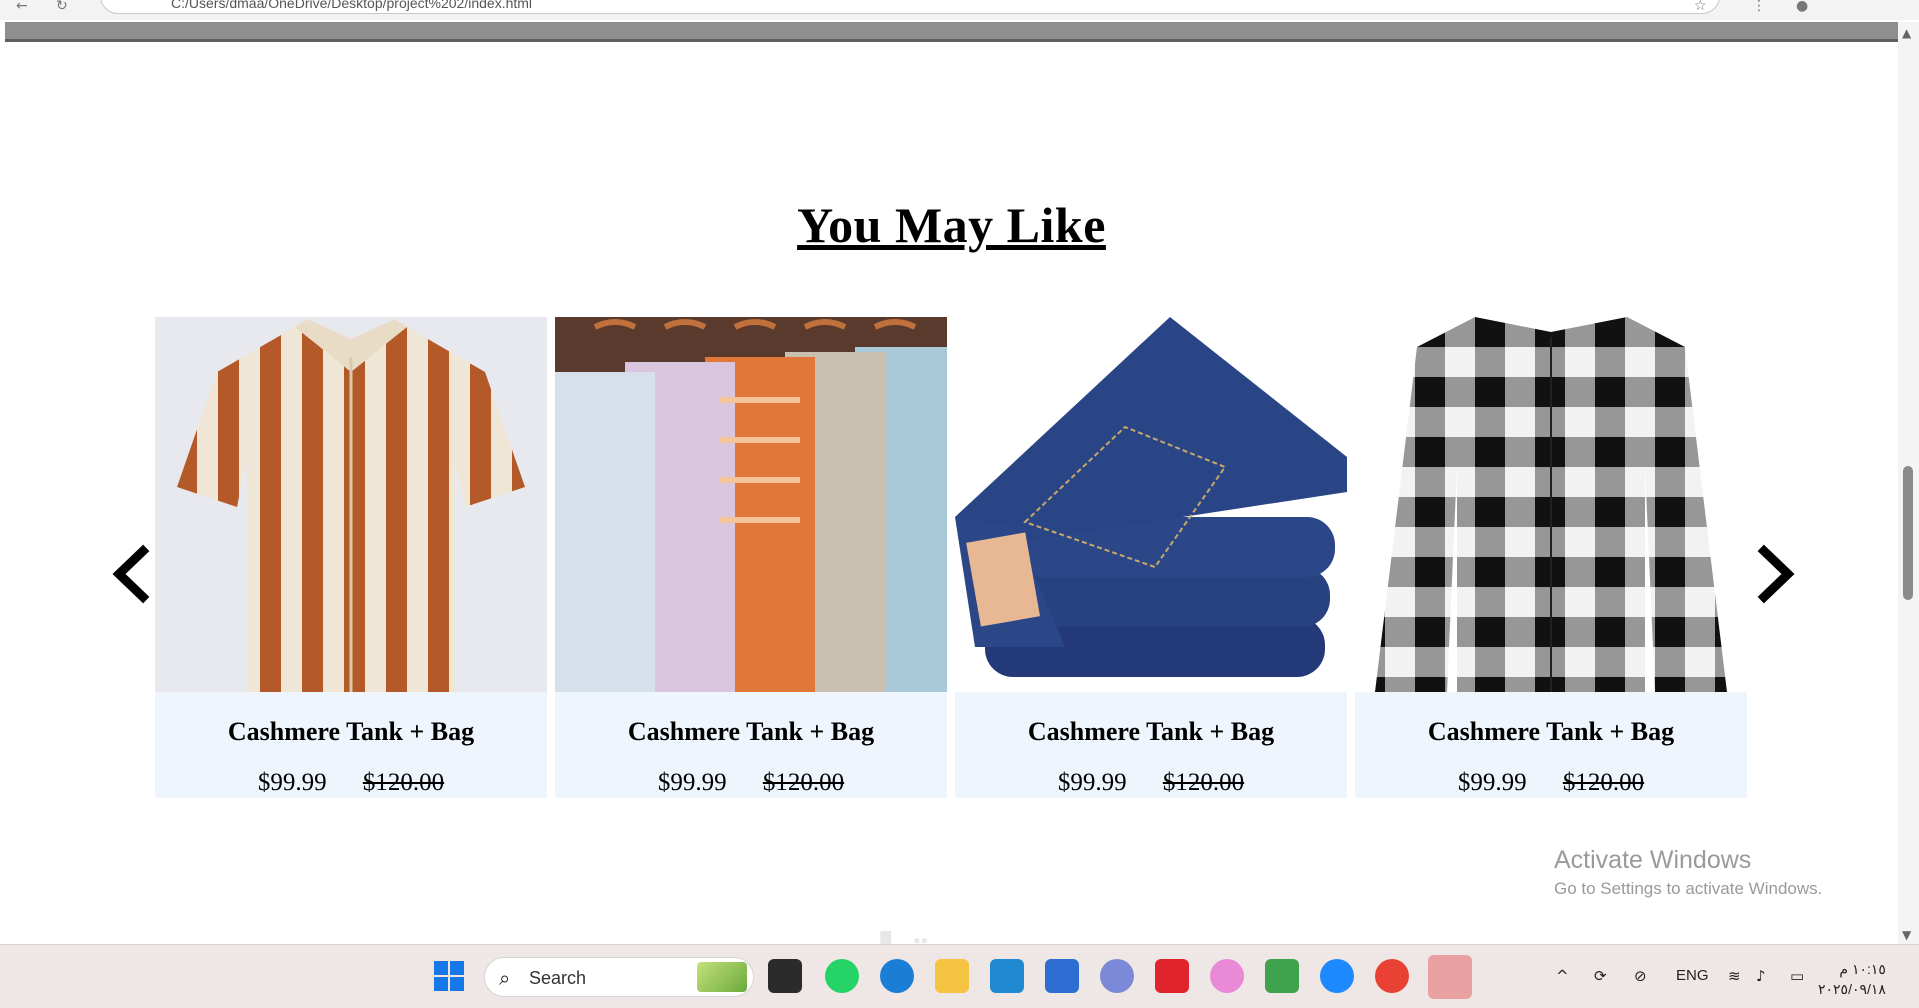 This screenshot has height=1008, width=1919. What do you see at coordinates (1908, 533) in the screenshot?
I see `scroll-thumb` at bounding box center [1908, 533].